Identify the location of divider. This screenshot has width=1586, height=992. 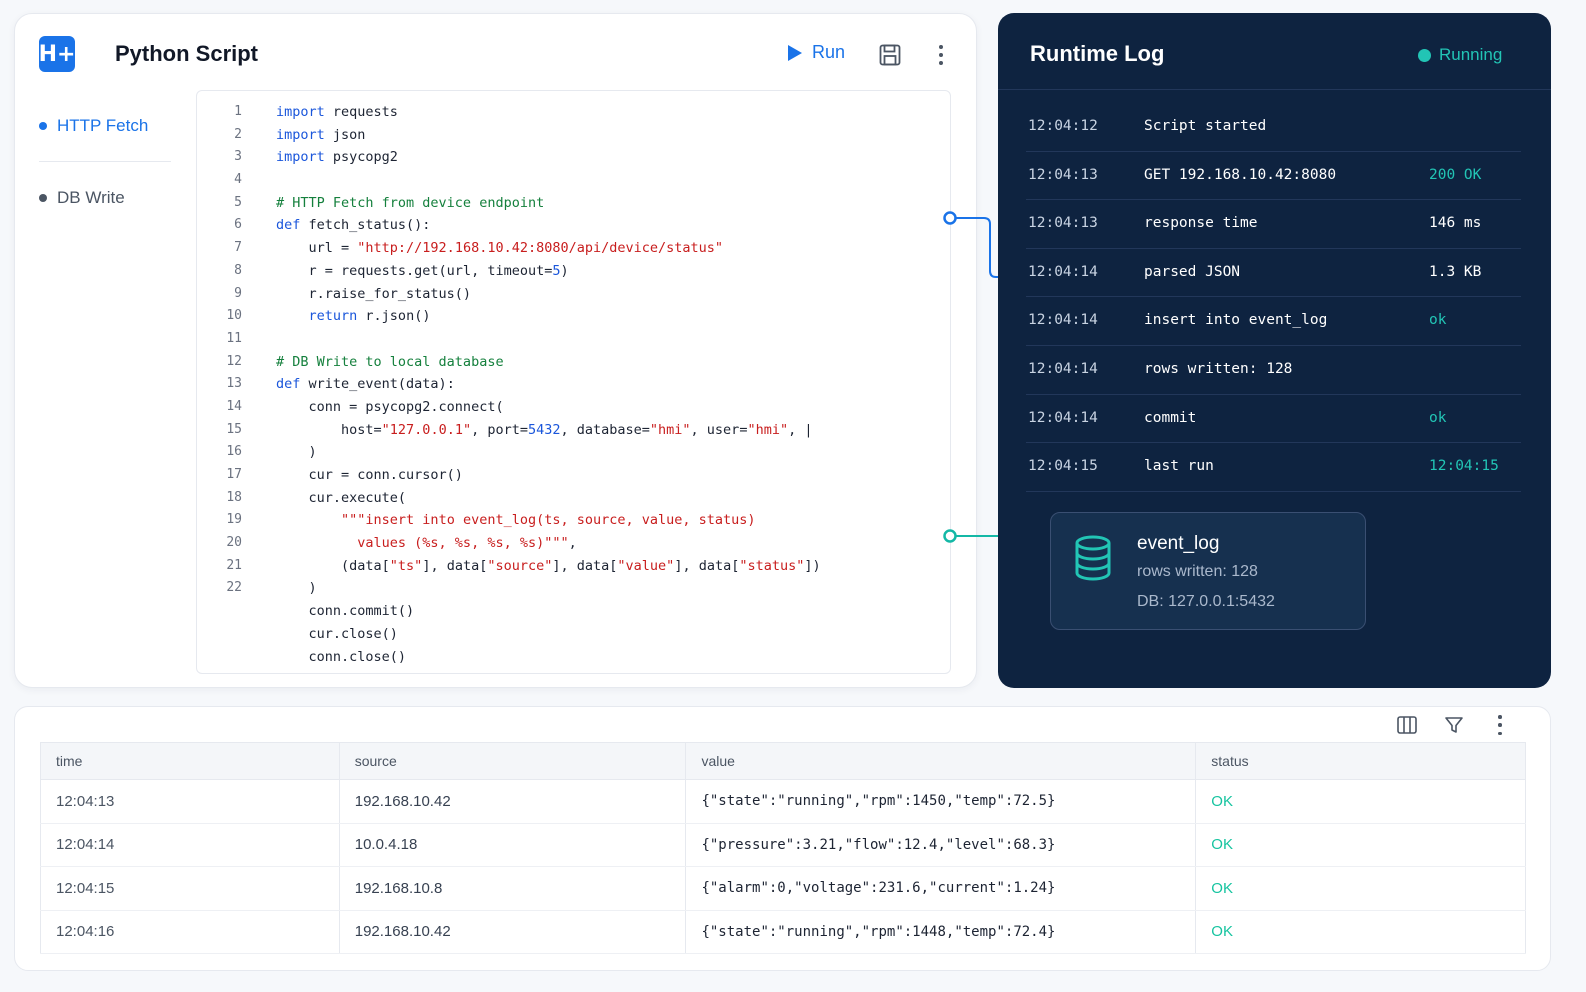
(1274, 89).